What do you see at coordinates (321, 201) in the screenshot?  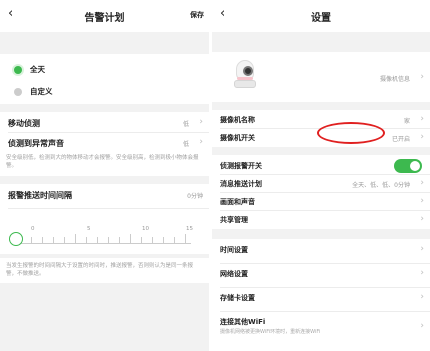 I see `picture-sound-row: 画面和声音 ›` at bounding box center [321, 201].